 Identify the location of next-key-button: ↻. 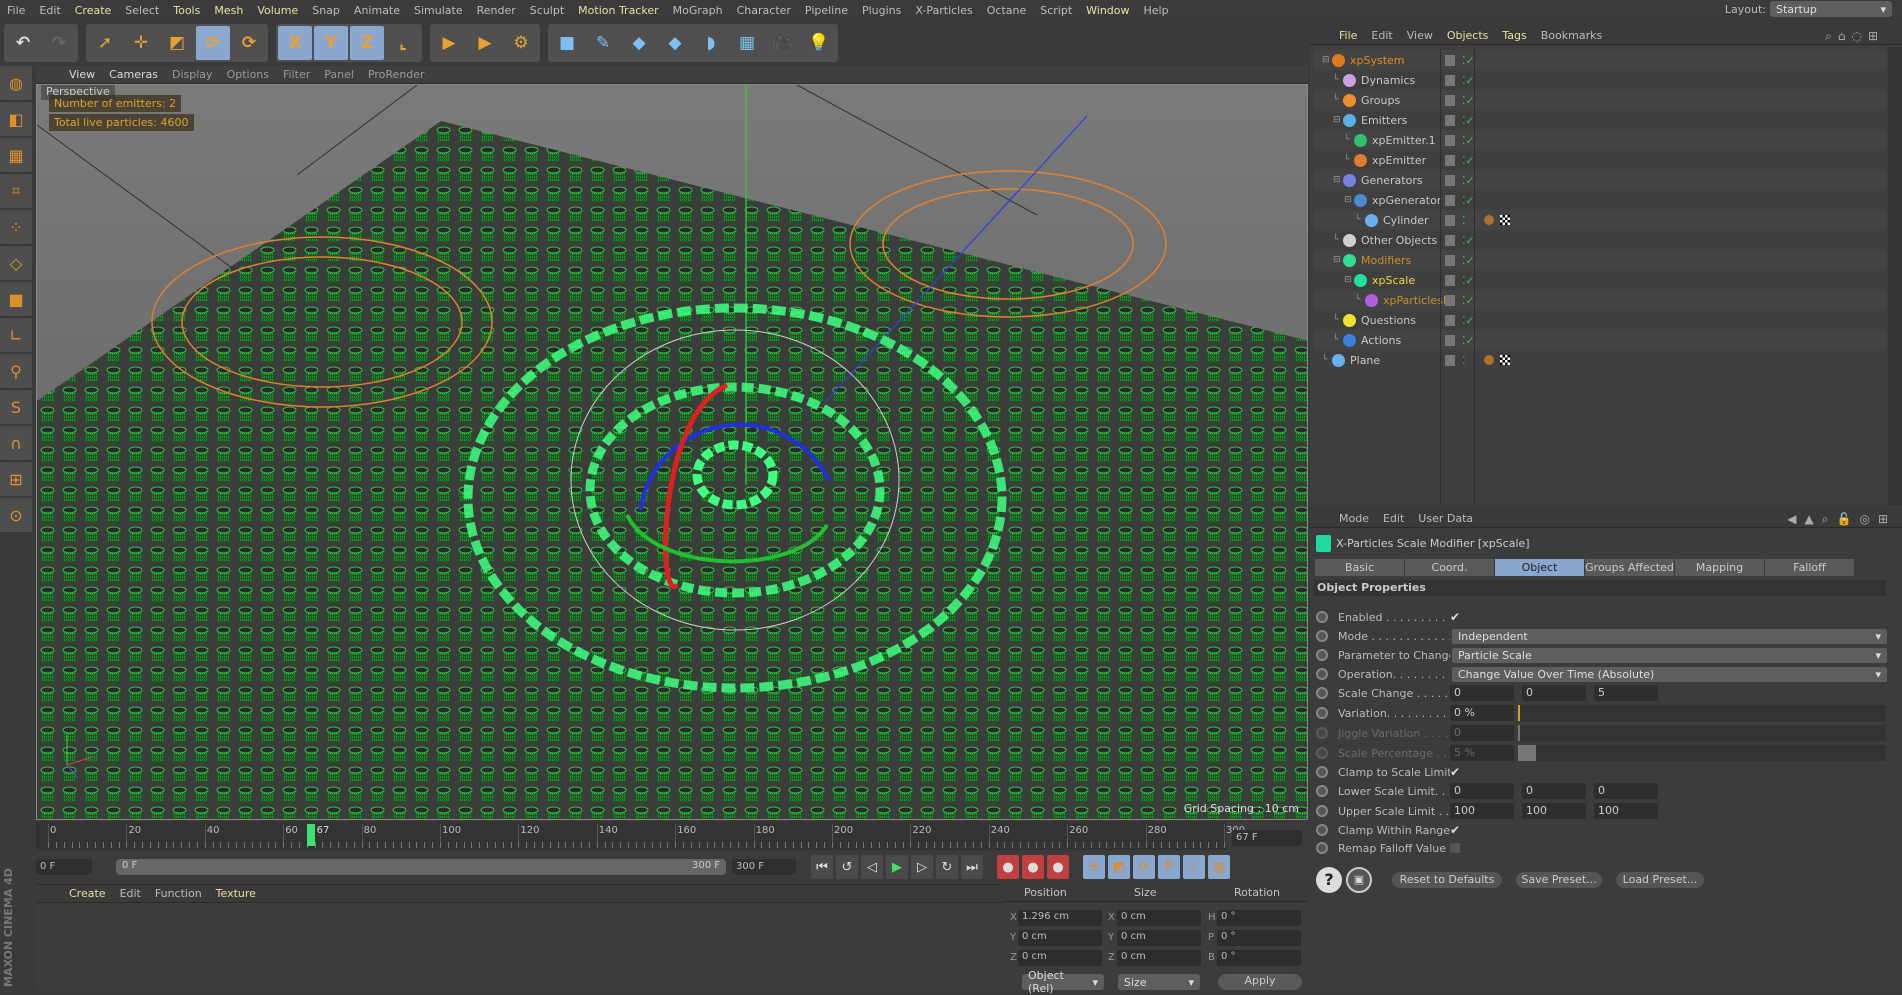
(947, 867).